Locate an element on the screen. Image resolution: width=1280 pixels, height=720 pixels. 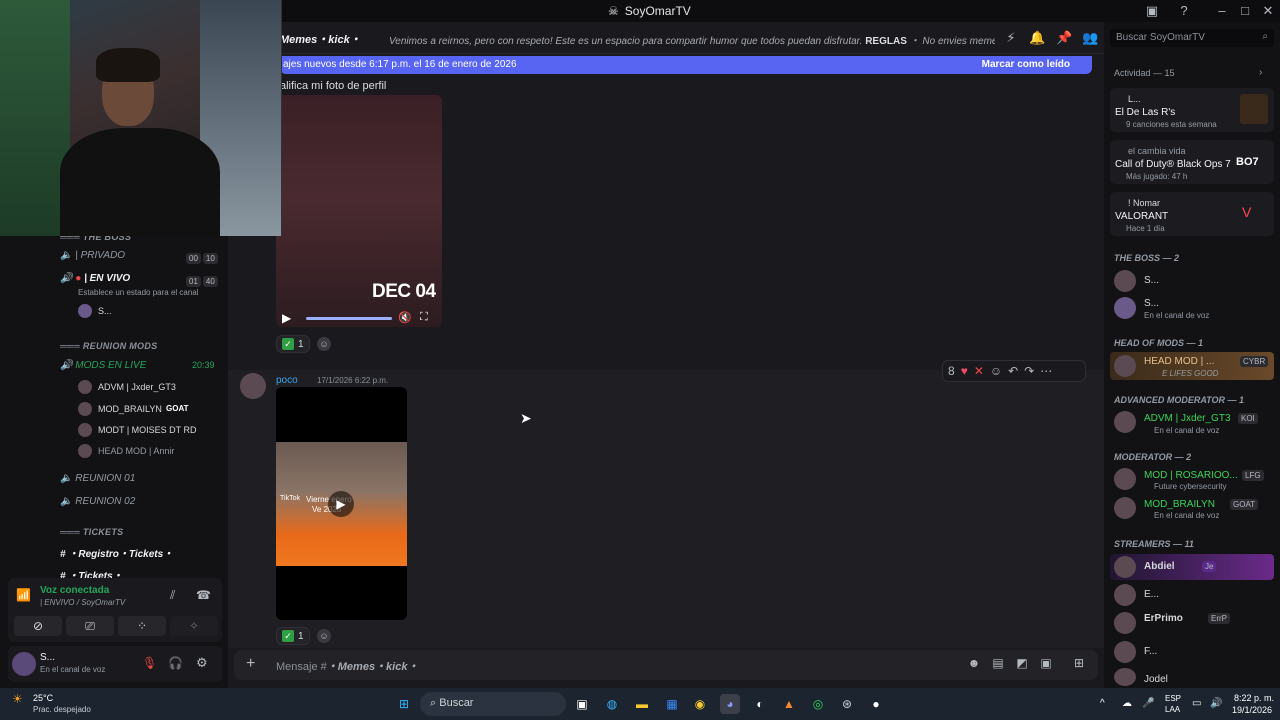
app-icon: ▲ is located at coordinates (789, 704).